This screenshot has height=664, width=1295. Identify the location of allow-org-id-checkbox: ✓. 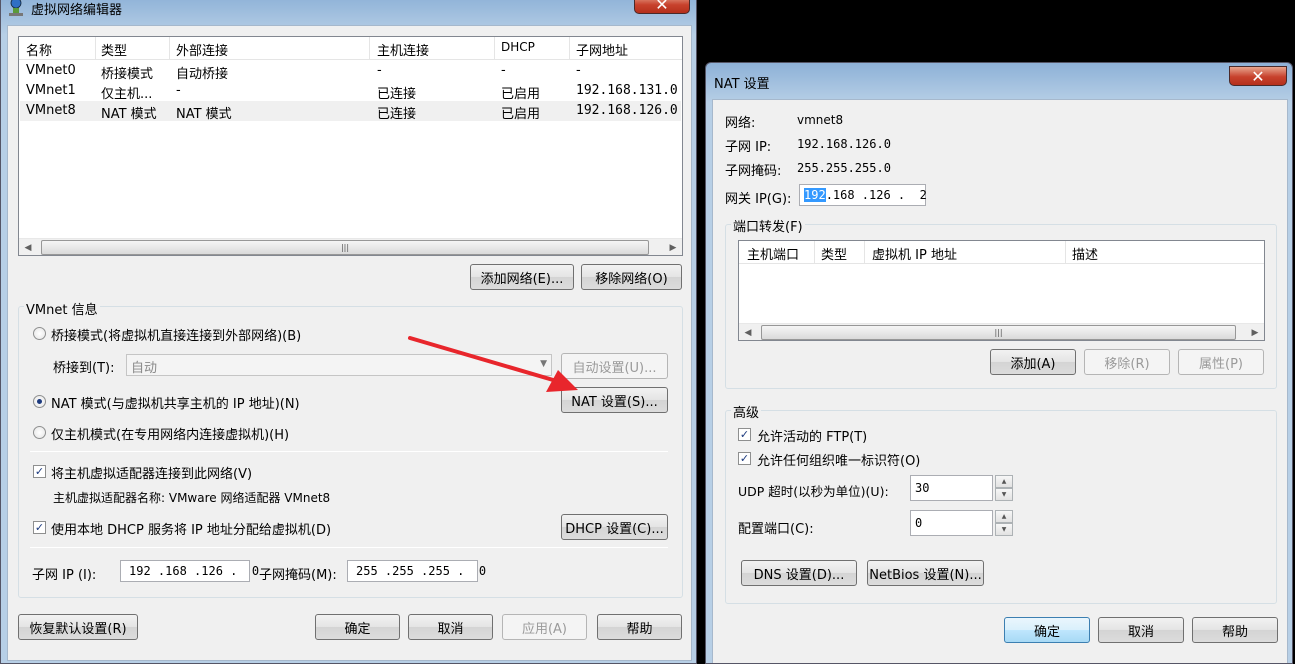
(744, 458).